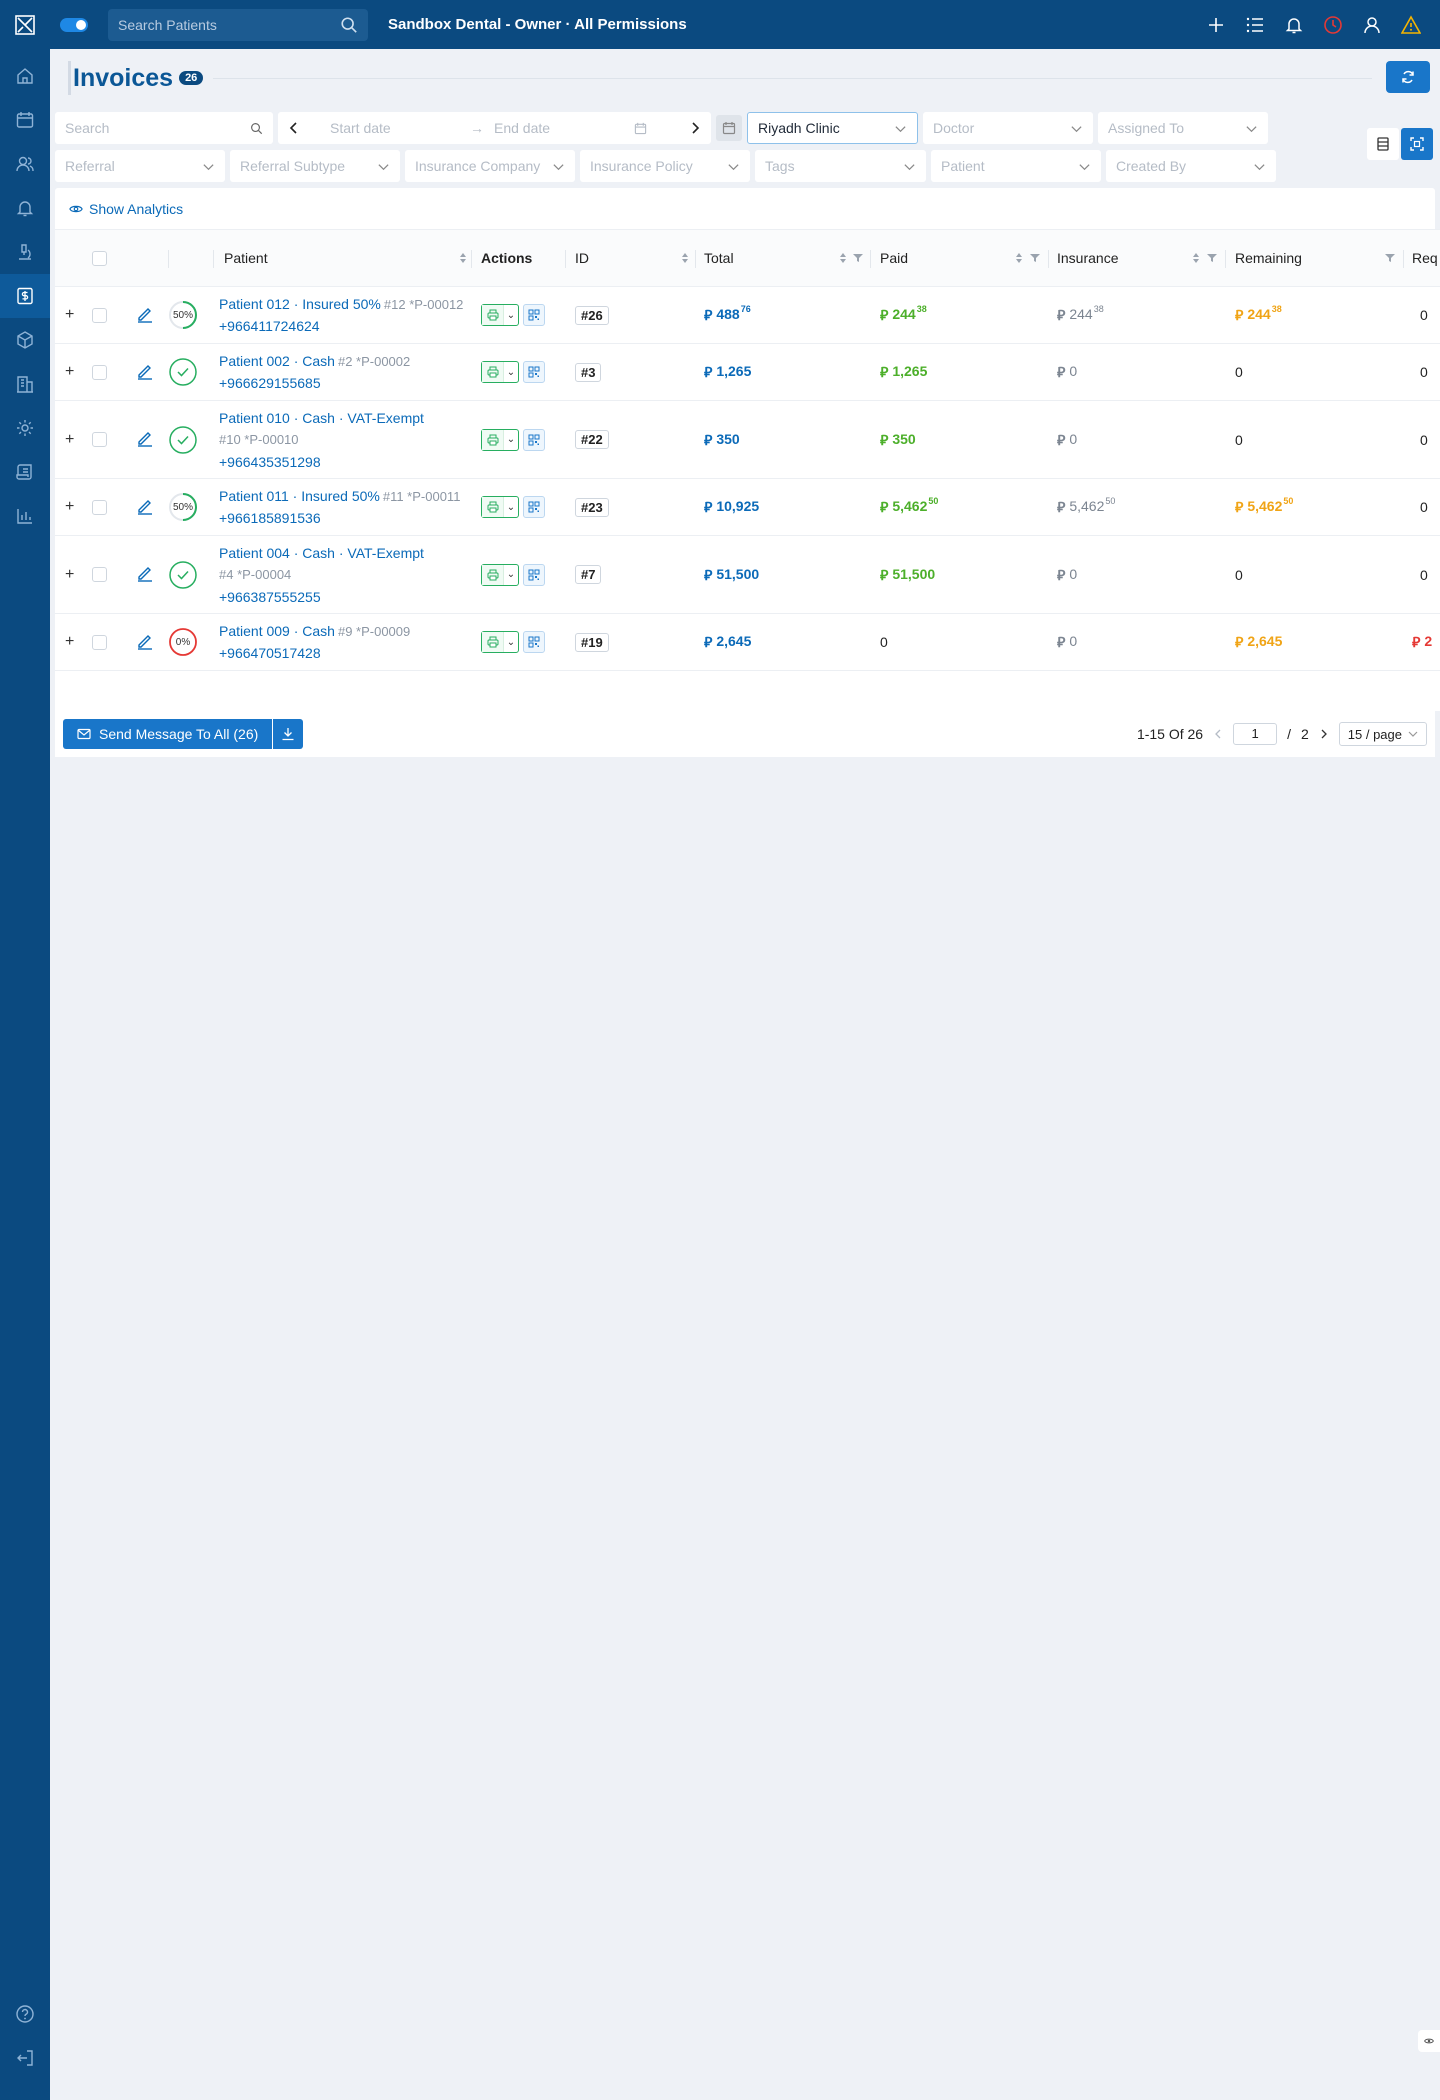  Describe the element at coordinates (745, 208) in the screenshot. I see `show-analytics-toggle: Show Analytics` at that location.